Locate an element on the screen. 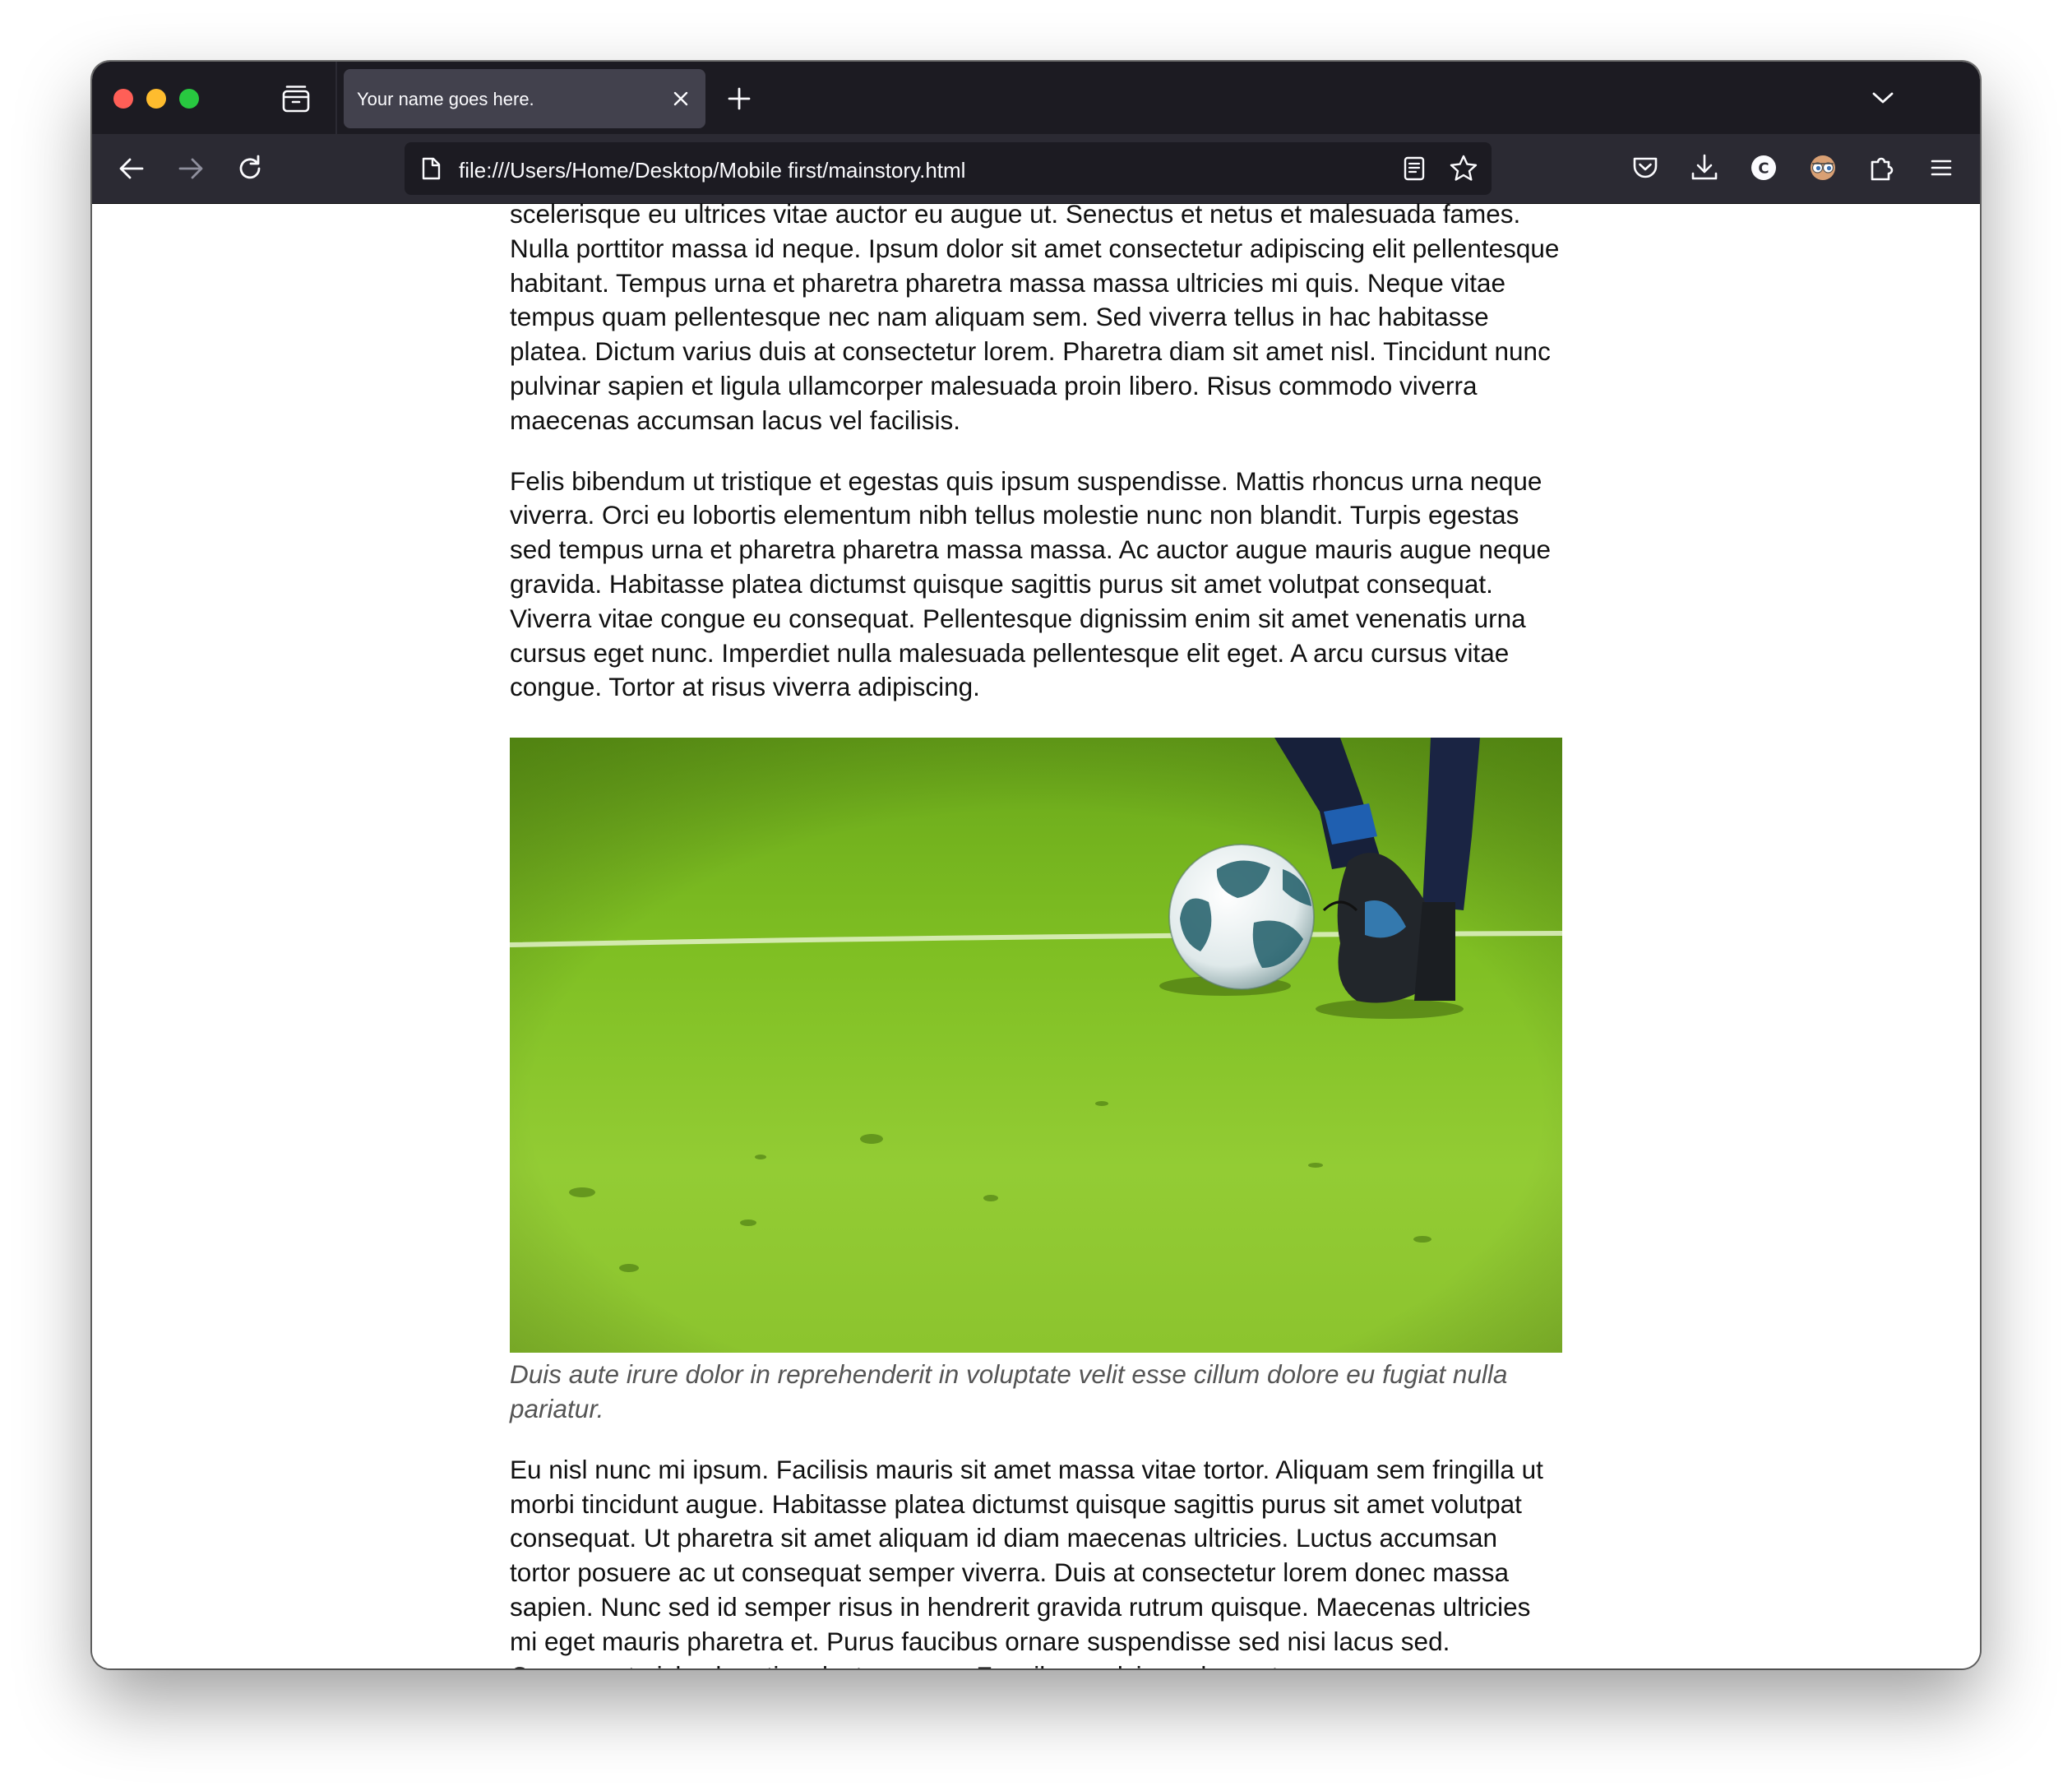 The image size is (2072, 1791). zoom-window-button is located at coordinates (189, 99).